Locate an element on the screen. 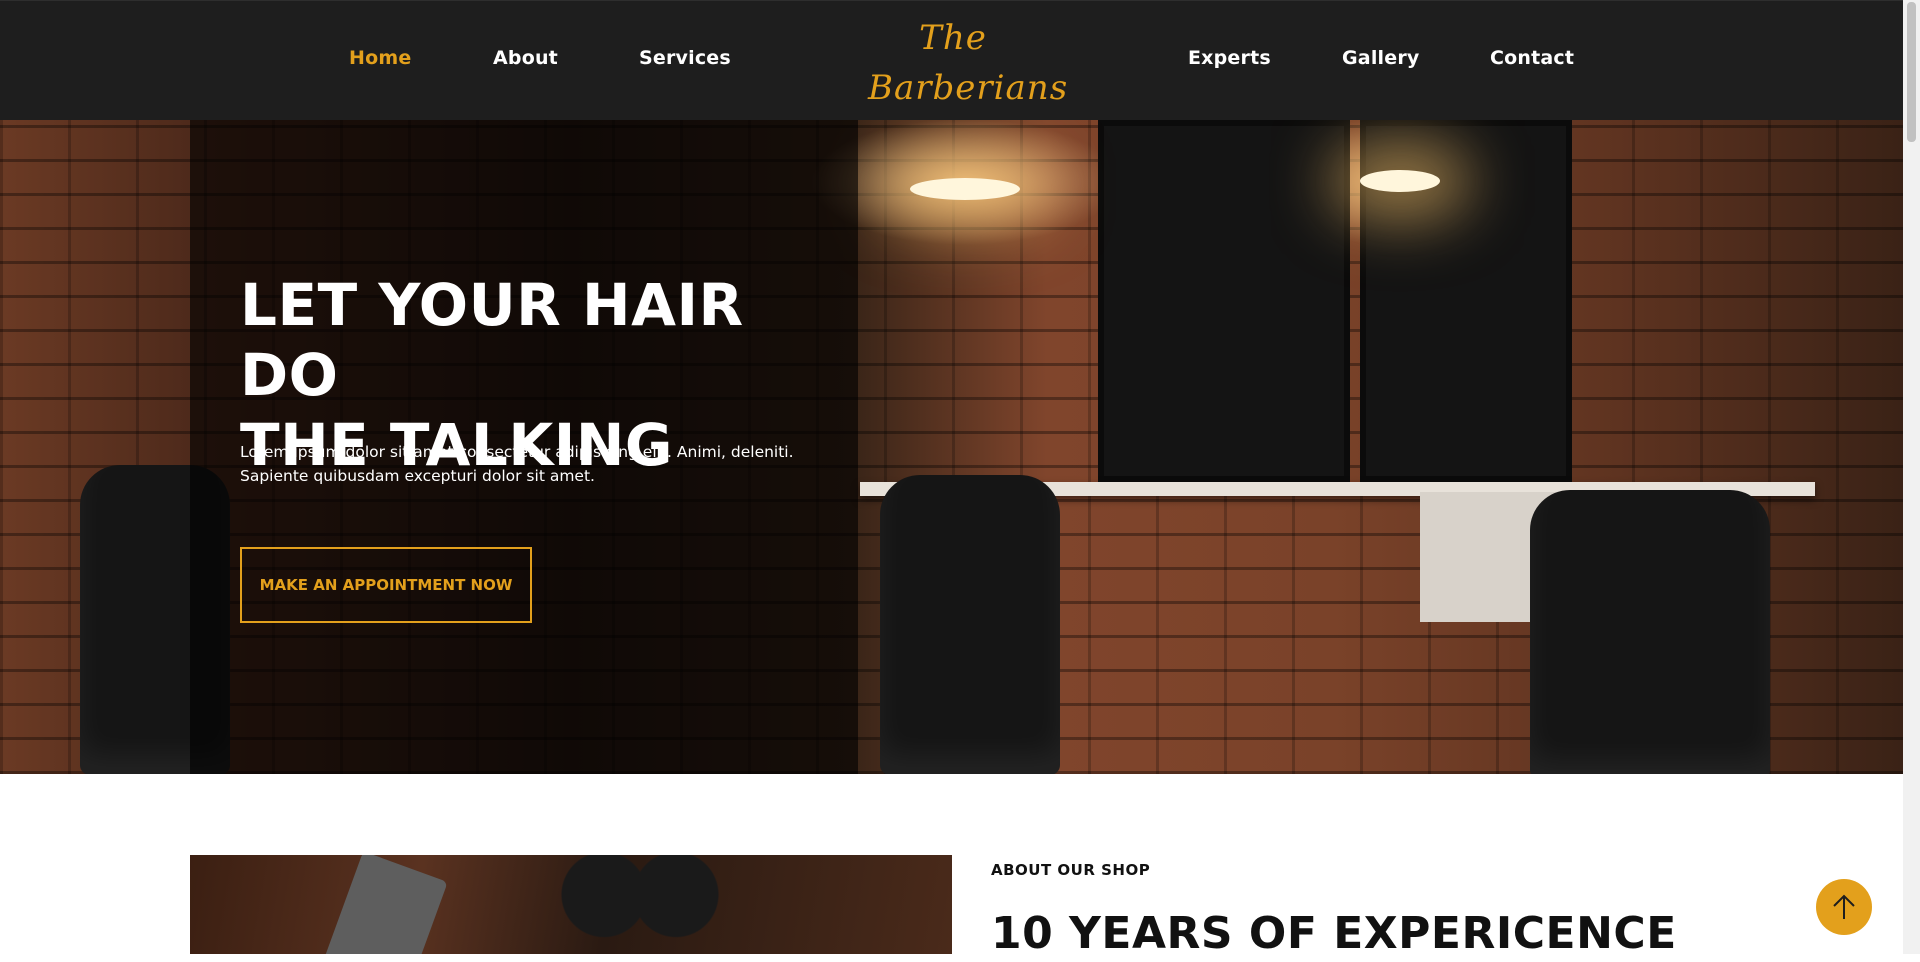 The height and width of the screenshot is (962, 1920). hero-mirror-left is located at coordinates (1224, 301).